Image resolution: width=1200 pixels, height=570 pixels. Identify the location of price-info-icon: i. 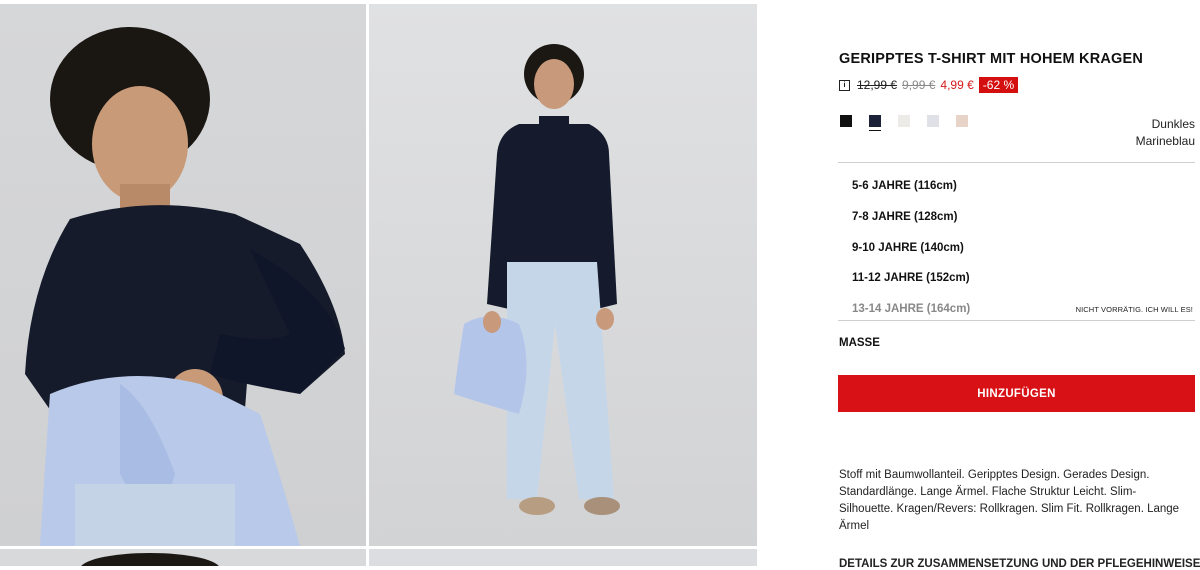
(844, 85).